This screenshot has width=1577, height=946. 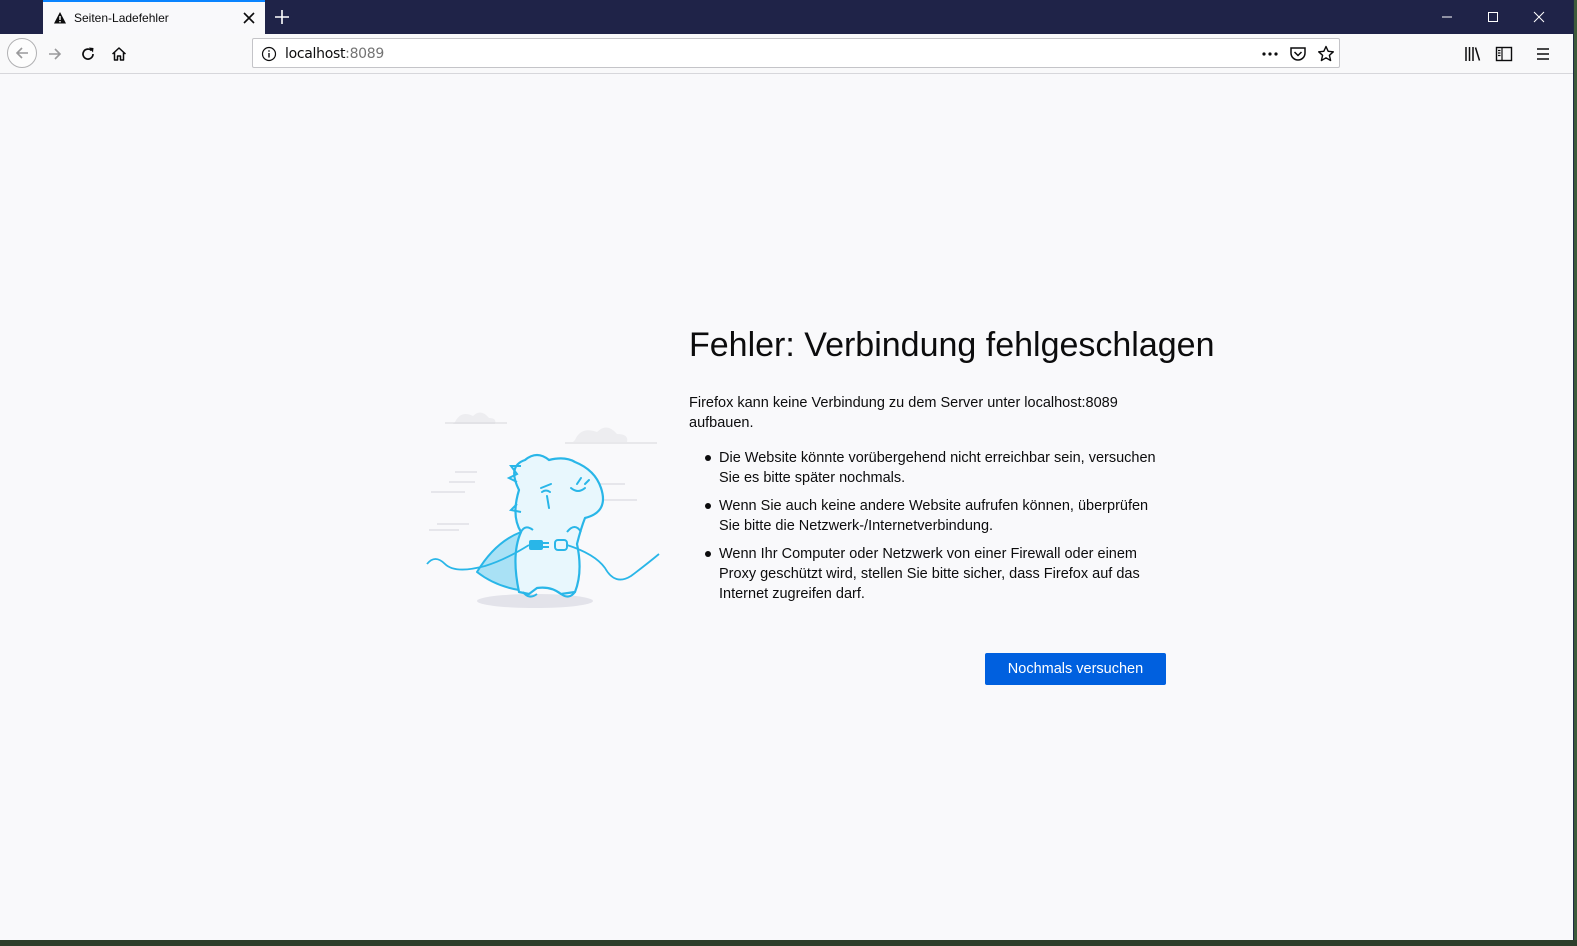 What do you see at coordinates (88, 54) in the screenshot?
I see `reload-icon` at bounding box center [88, 54].